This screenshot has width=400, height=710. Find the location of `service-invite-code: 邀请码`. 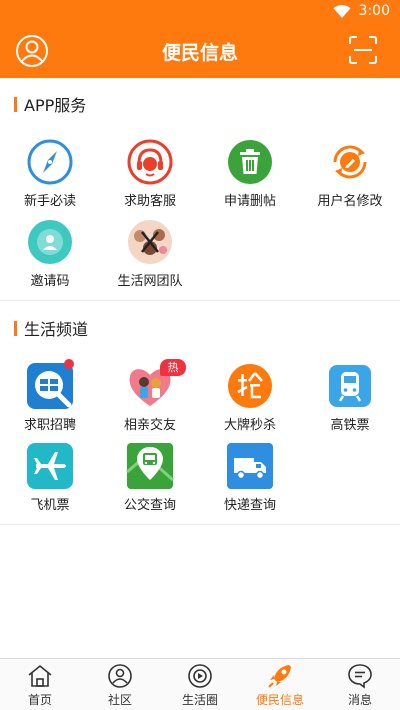

service-invite-code: 邀请码 is located at coordinates (50, 254).